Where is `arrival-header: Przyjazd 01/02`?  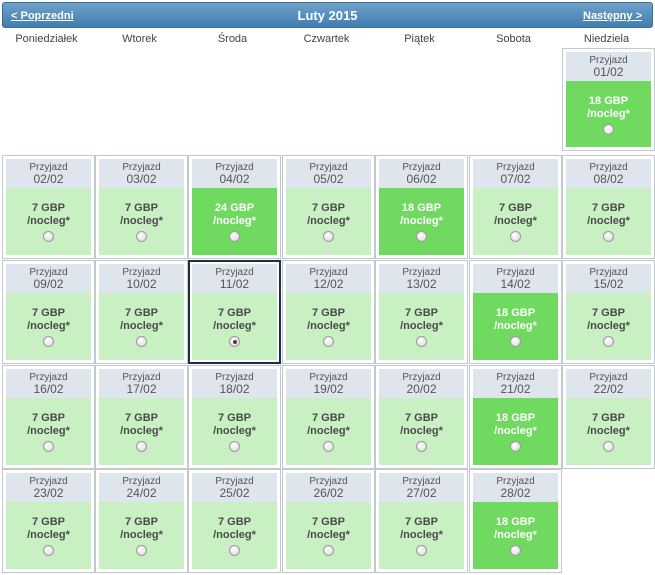 arrival-header: Przyjazd 01/02 is located at coordinates (608, 66).